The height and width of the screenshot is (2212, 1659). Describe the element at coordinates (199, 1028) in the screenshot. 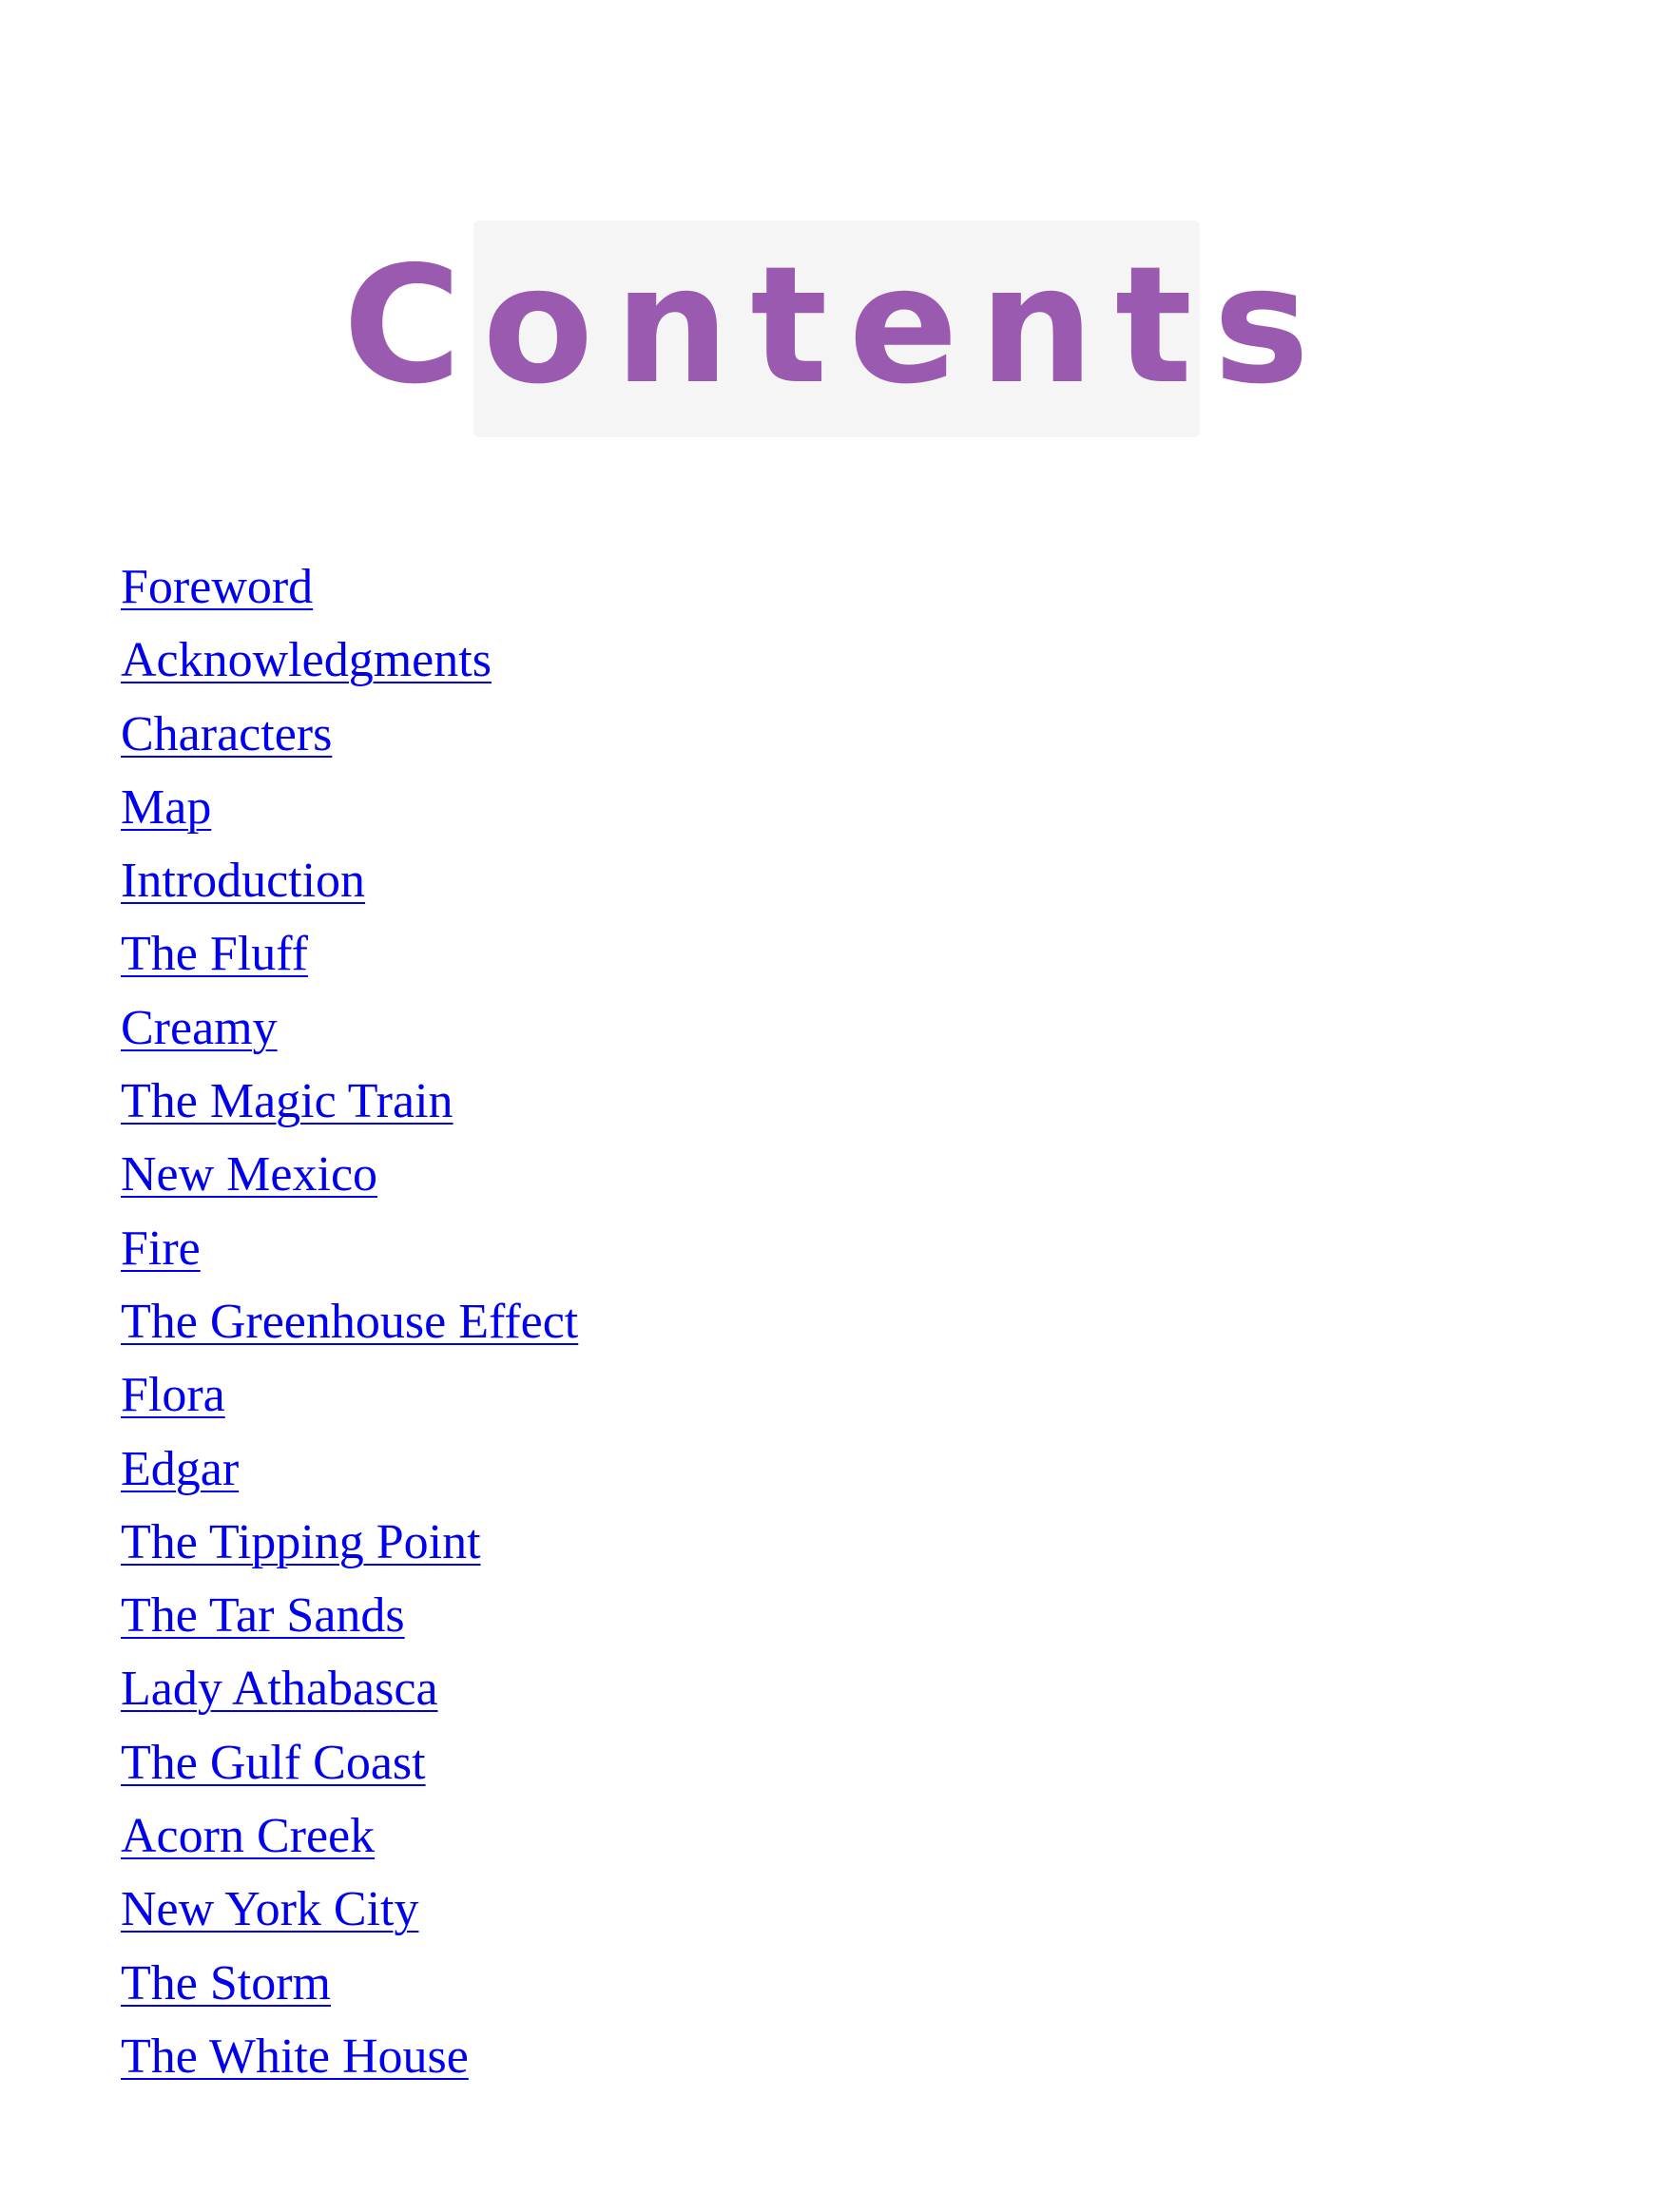

I see `toc-link-creamy: Creamy` at that location.